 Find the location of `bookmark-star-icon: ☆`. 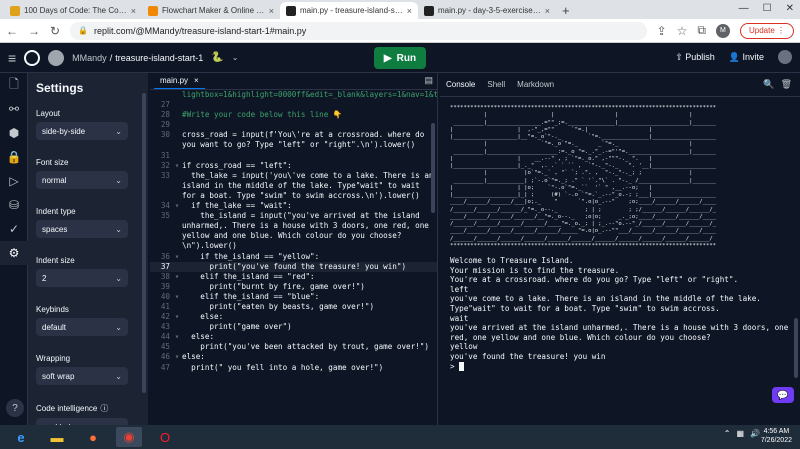

bookmark-star-icon: ☆ is located at coordinates (682, 31).